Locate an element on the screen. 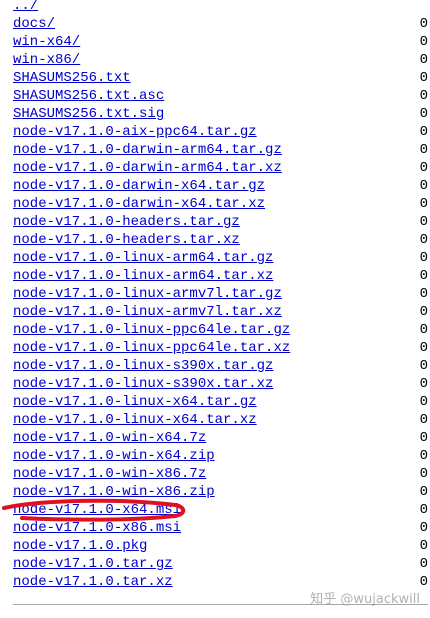 Image resolution: width=430 pixels, height=618 pixels. list-item: node-v17.1.0-linux-armv7l.tar.gz 0 is located at coordinates (215, 294).